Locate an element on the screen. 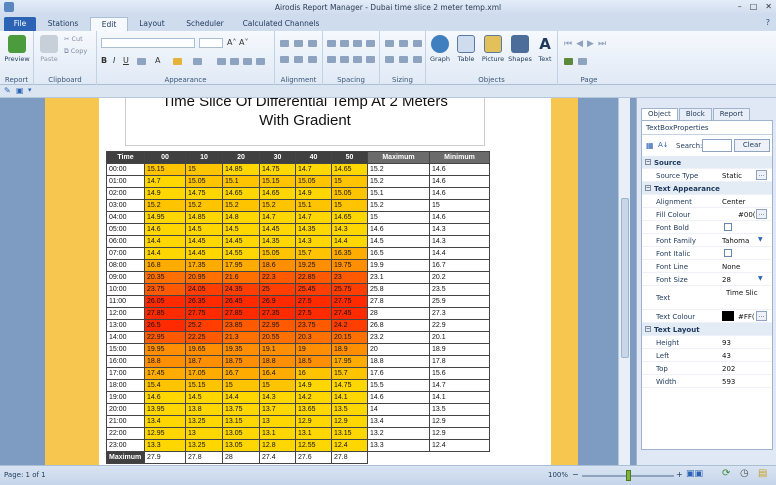 The width and height of the screenshot is (776, 485). clear-button: Clear is located at coordinates (752, 145).